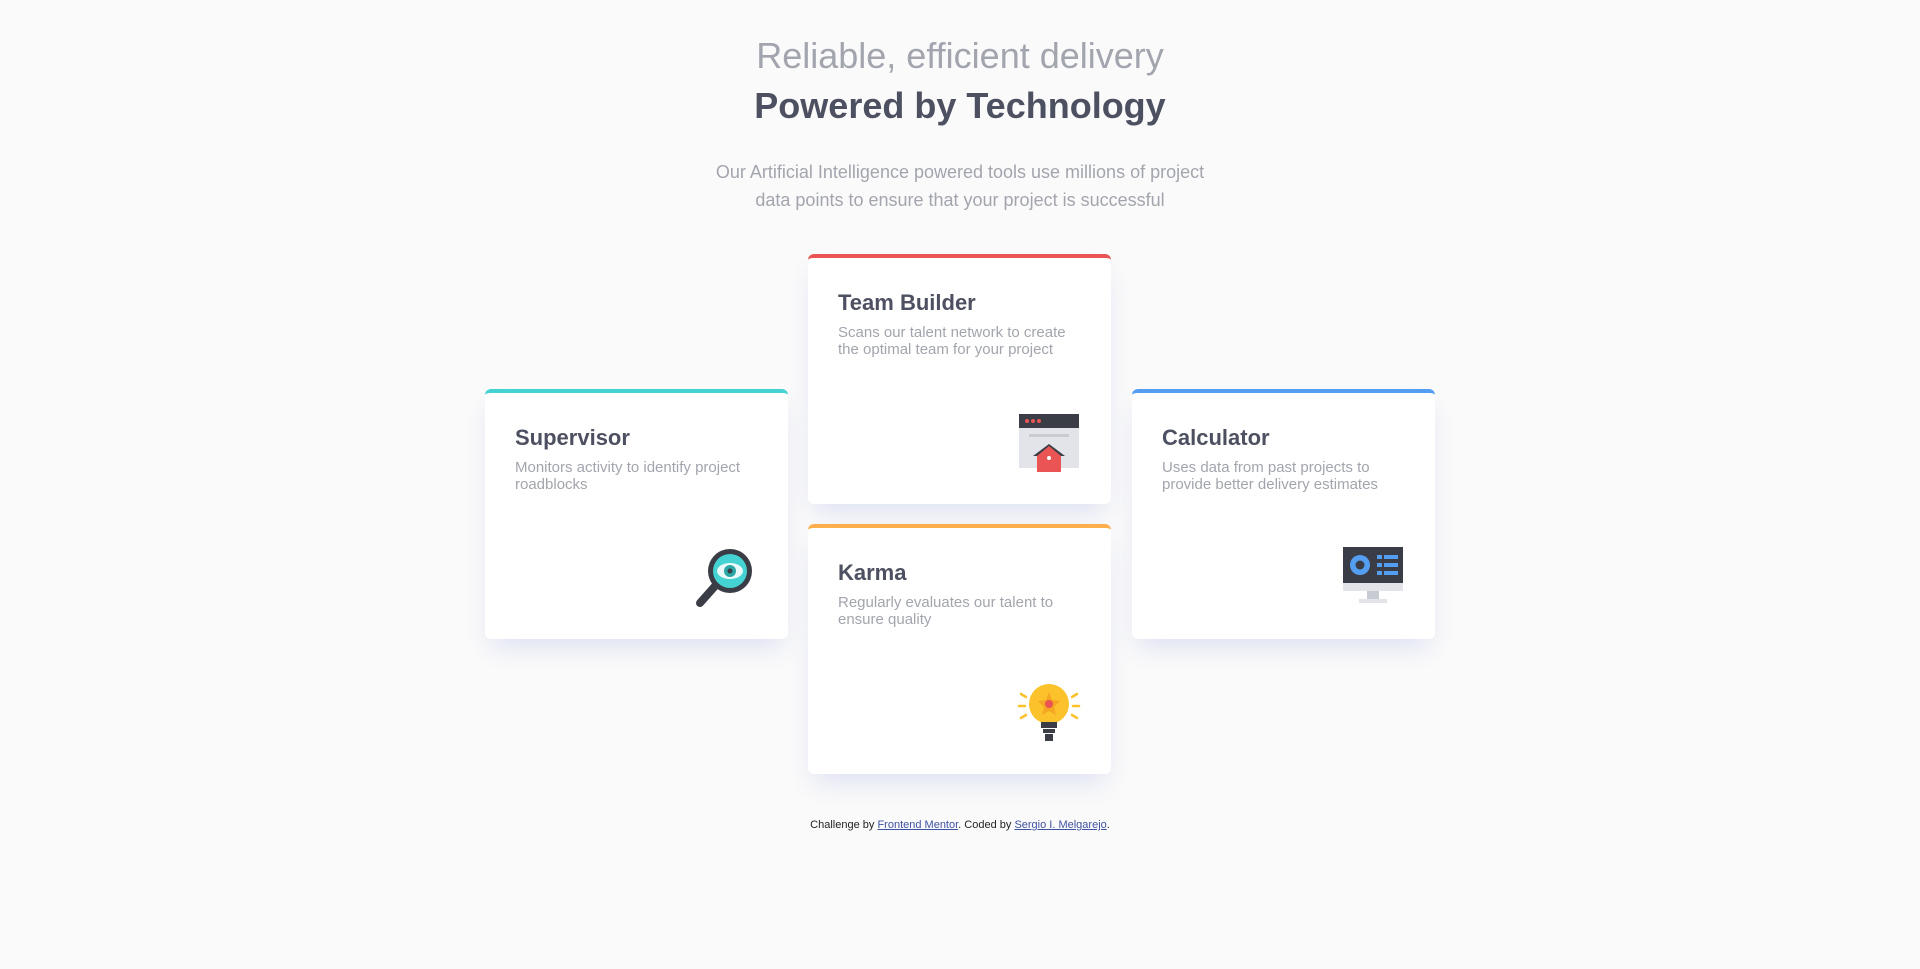  Describe the element at coordinates (960, 55) in the screenshot. I see `page-subtitle: Reliable, efficient delivery` at that location.